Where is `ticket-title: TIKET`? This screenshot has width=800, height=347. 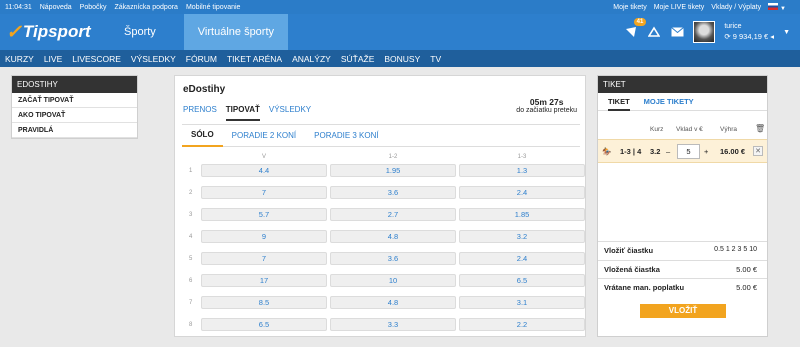 ticket-title: TIKET is located at coordinates (682, 84).